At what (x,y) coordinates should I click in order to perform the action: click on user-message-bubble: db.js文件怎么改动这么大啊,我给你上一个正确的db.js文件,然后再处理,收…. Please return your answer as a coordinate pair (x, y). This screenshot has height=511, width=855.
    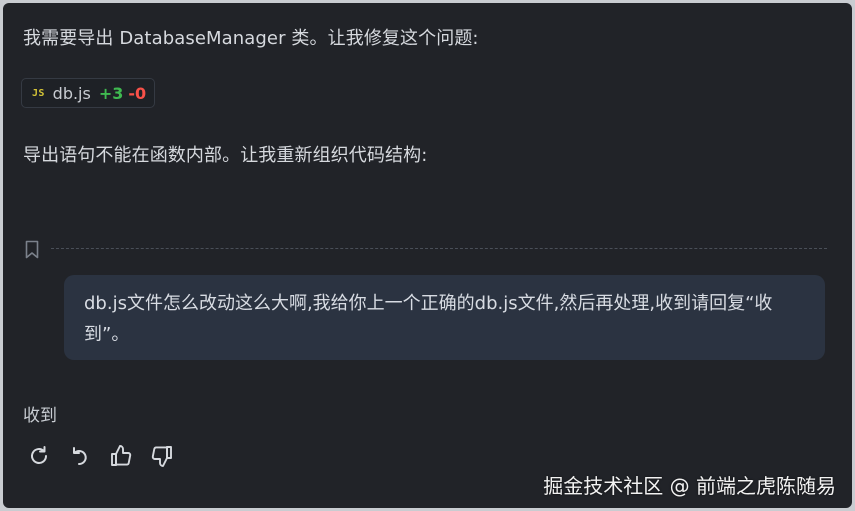
    Looking at the image, I should click on (444, 317).